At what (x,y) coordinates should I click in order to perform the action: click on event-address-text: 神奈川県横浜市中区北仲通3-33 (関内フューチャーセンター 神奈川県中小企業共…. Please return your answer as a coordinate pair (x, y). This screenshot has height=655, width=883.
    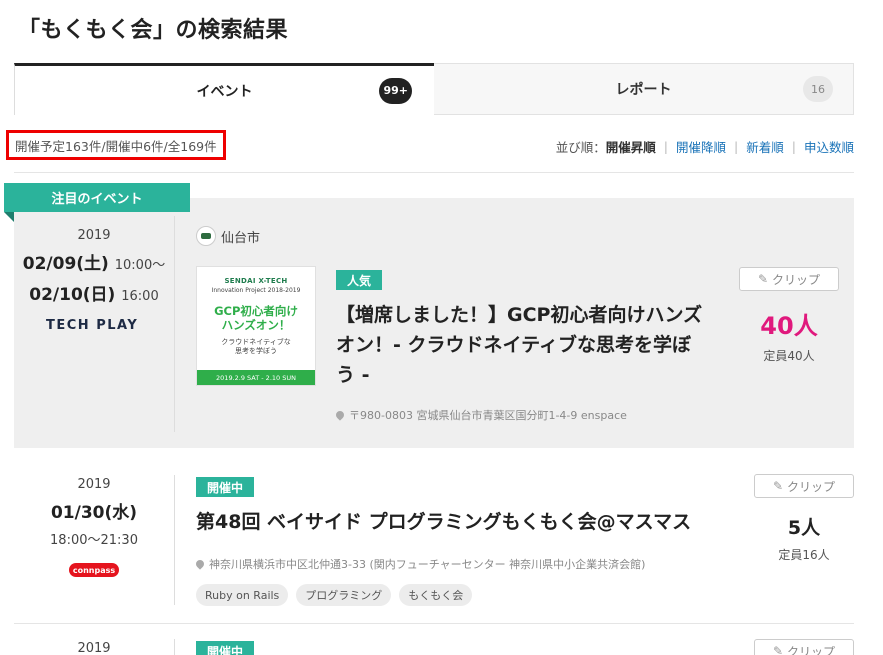
    Looking at the image, I should click on (427, 564).